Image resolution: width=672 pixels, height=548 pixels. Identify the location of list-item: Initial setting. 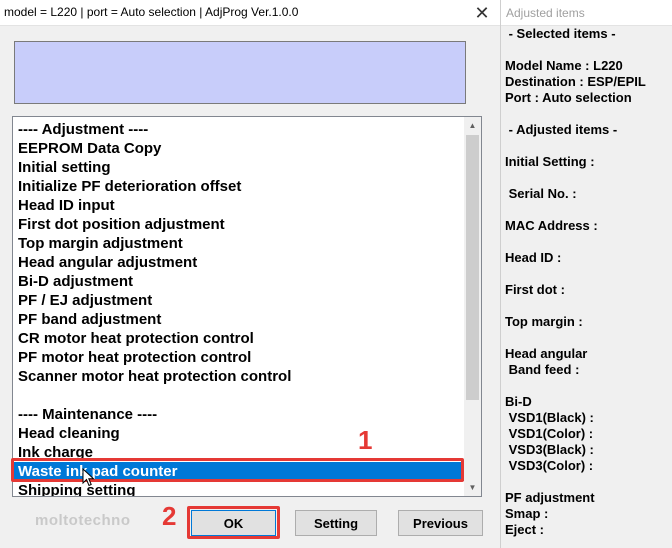
(239, 167).